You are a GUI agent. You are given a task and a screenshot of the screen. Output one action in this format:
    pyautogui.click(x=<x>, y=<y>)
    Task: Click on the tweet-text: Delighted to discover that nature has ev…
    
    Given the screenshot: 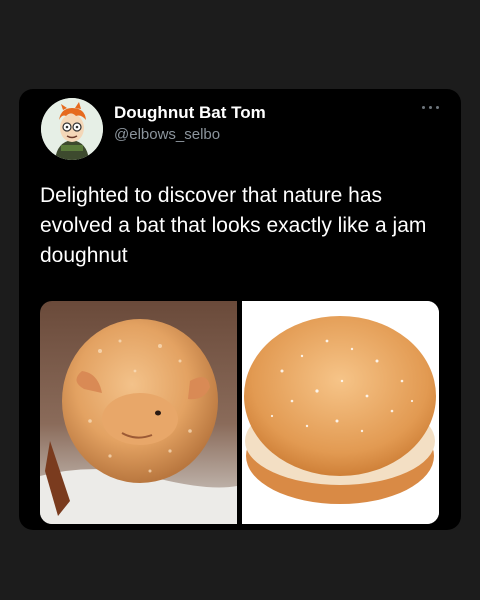 What is the action you would take?
    pyautogui.click(x=233, y=225)
    